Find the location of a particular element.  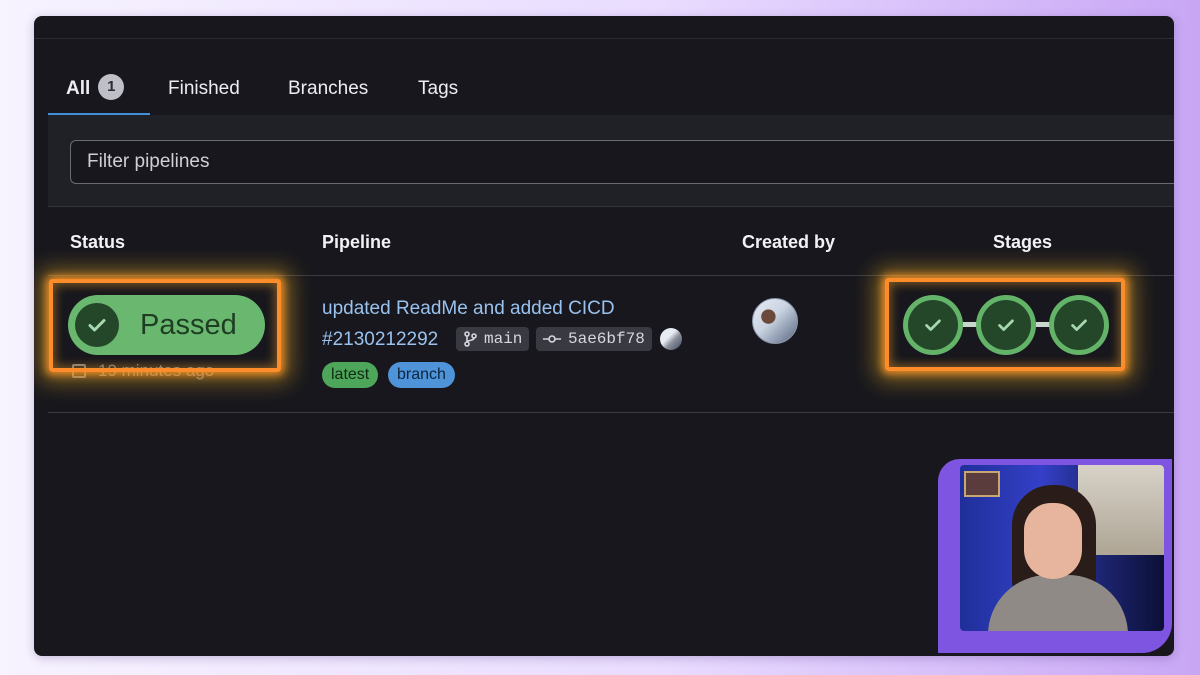

column-header-stages: Stages is located at coordinates (1023, 242).